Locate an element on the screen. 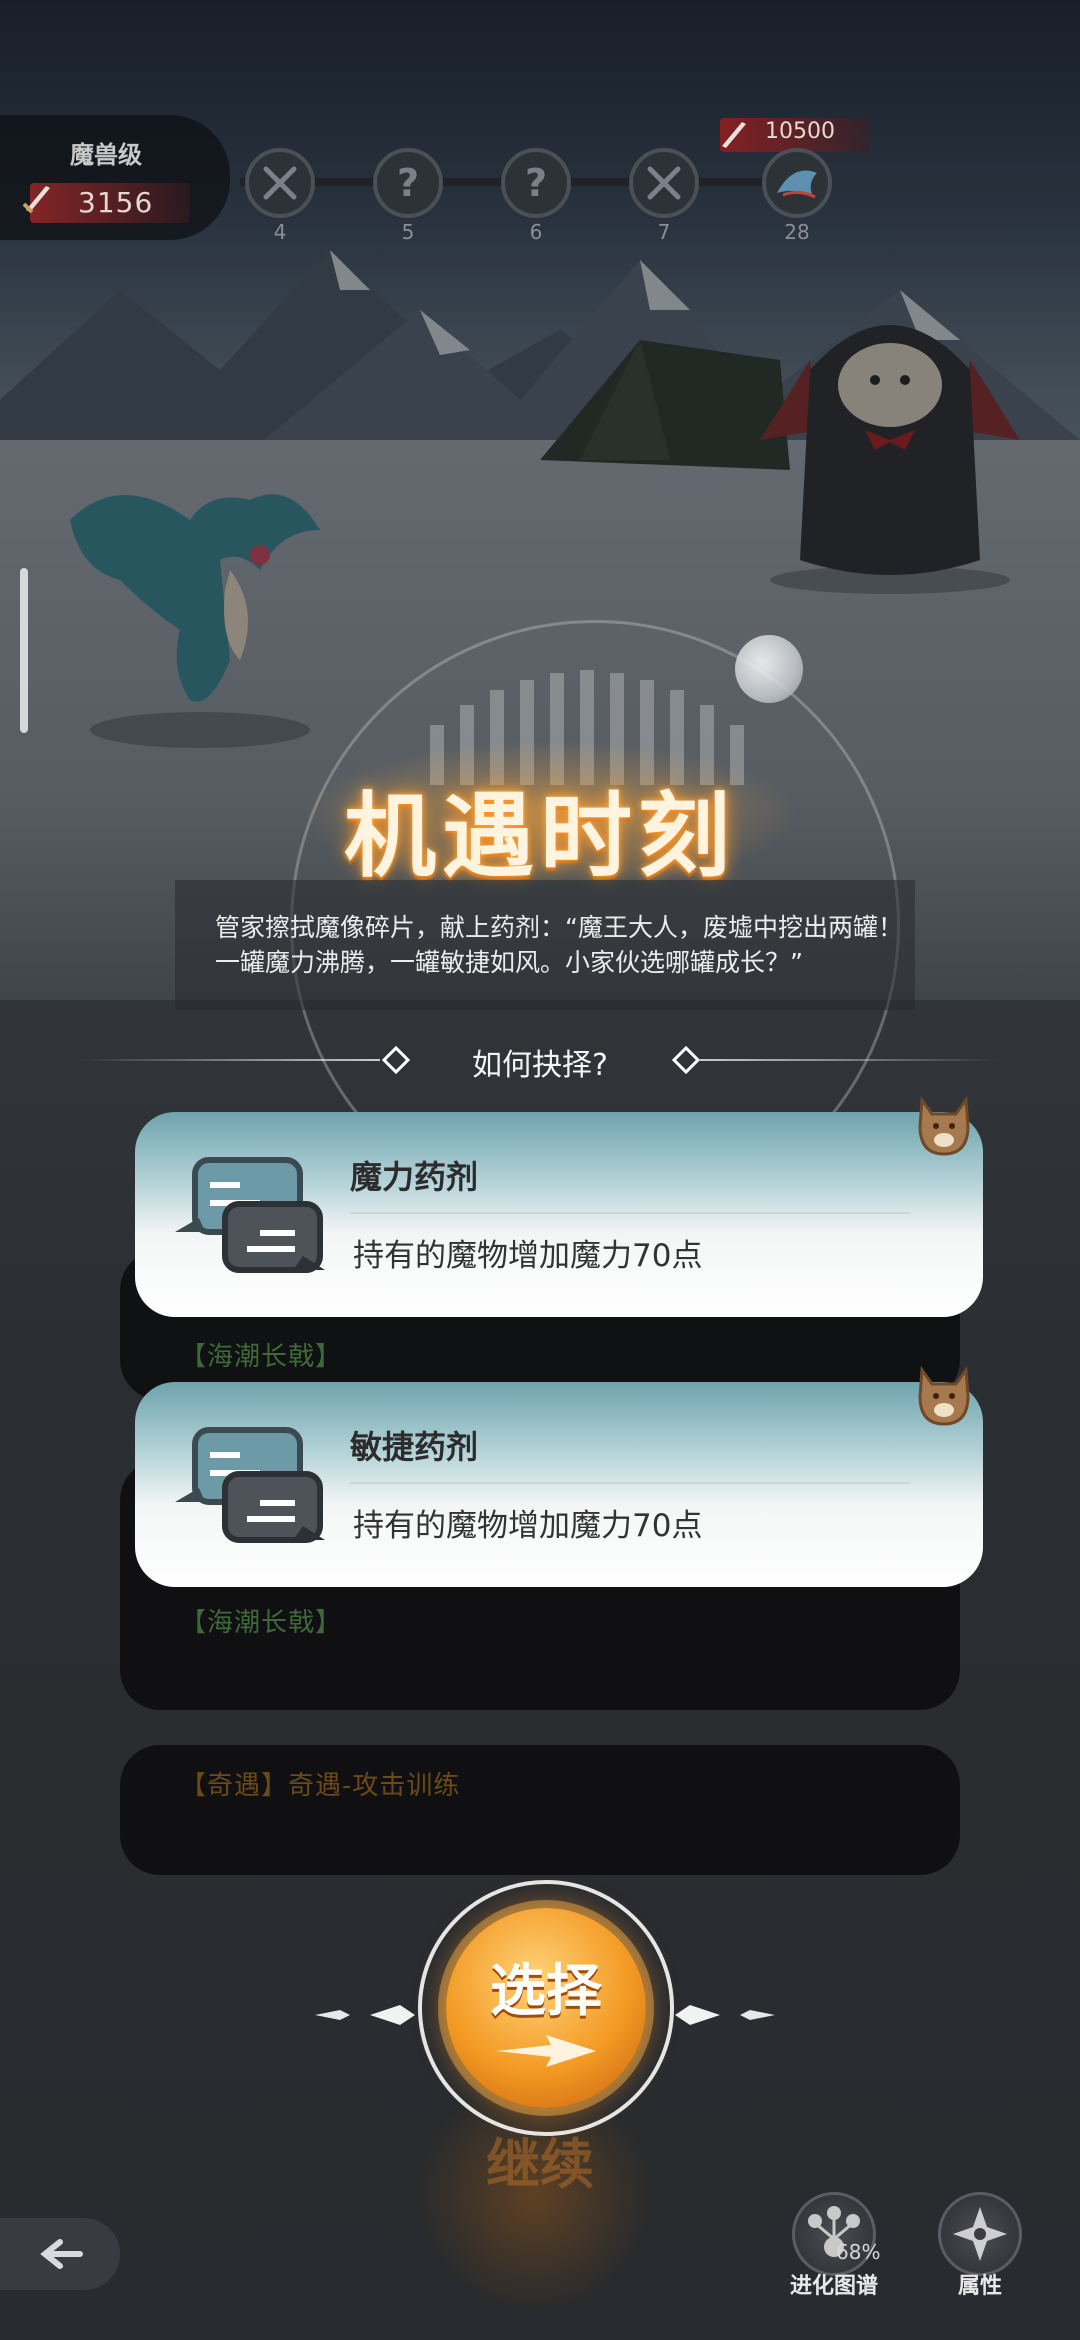 Image resolution: width=1080 pixels, height=2340 pixels. attributes-icon is located at coordinates (980, 2234).